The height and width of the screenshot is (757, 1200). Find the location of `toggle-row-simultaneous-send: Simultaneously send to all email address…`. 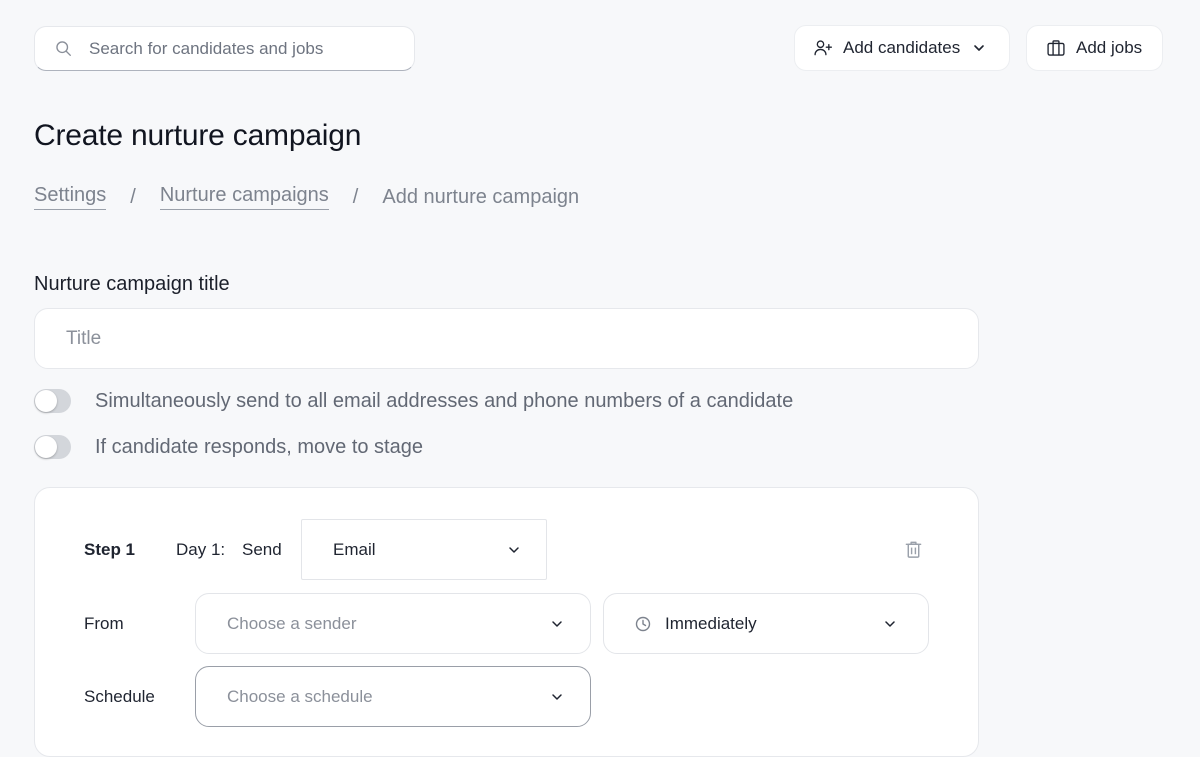

toggle-row-simultaneous-send: Simultaneously send to all email address… is located at coordinates (413, 401).